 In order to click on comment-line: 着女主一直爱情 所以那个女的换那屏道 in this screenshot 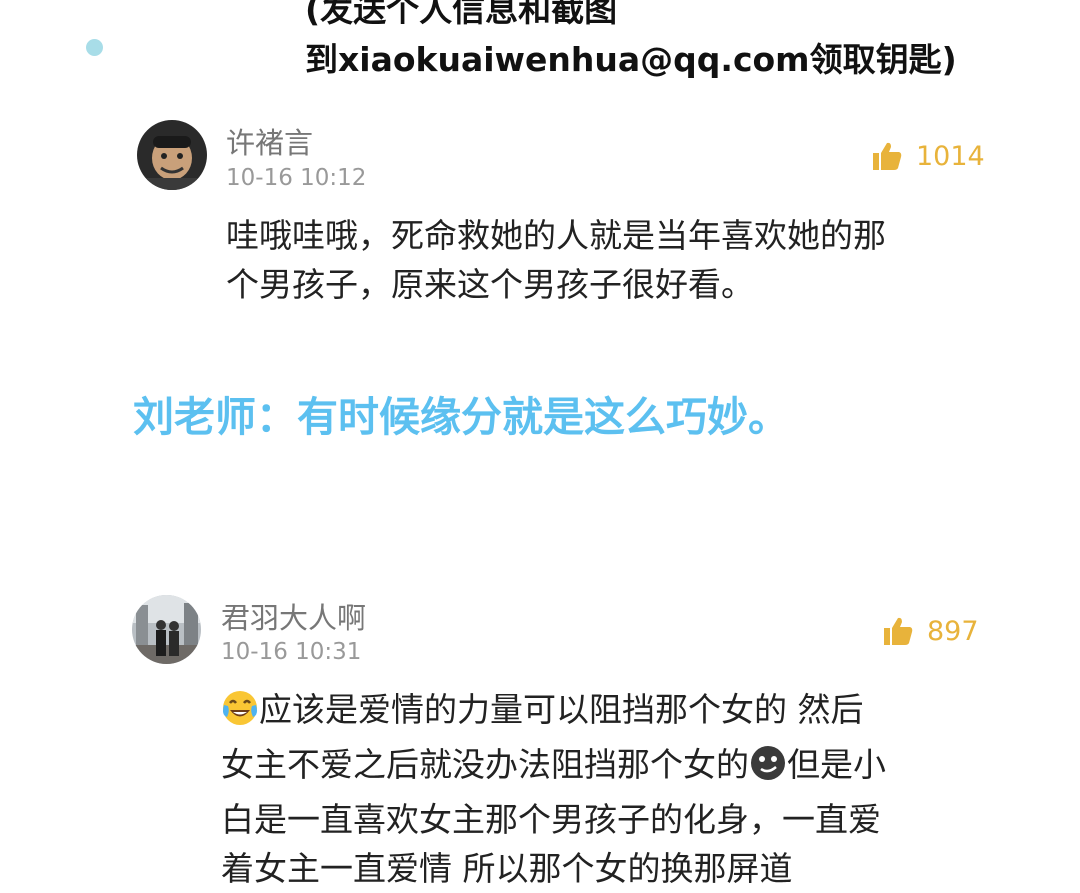, I will do `click(507, 868)`.